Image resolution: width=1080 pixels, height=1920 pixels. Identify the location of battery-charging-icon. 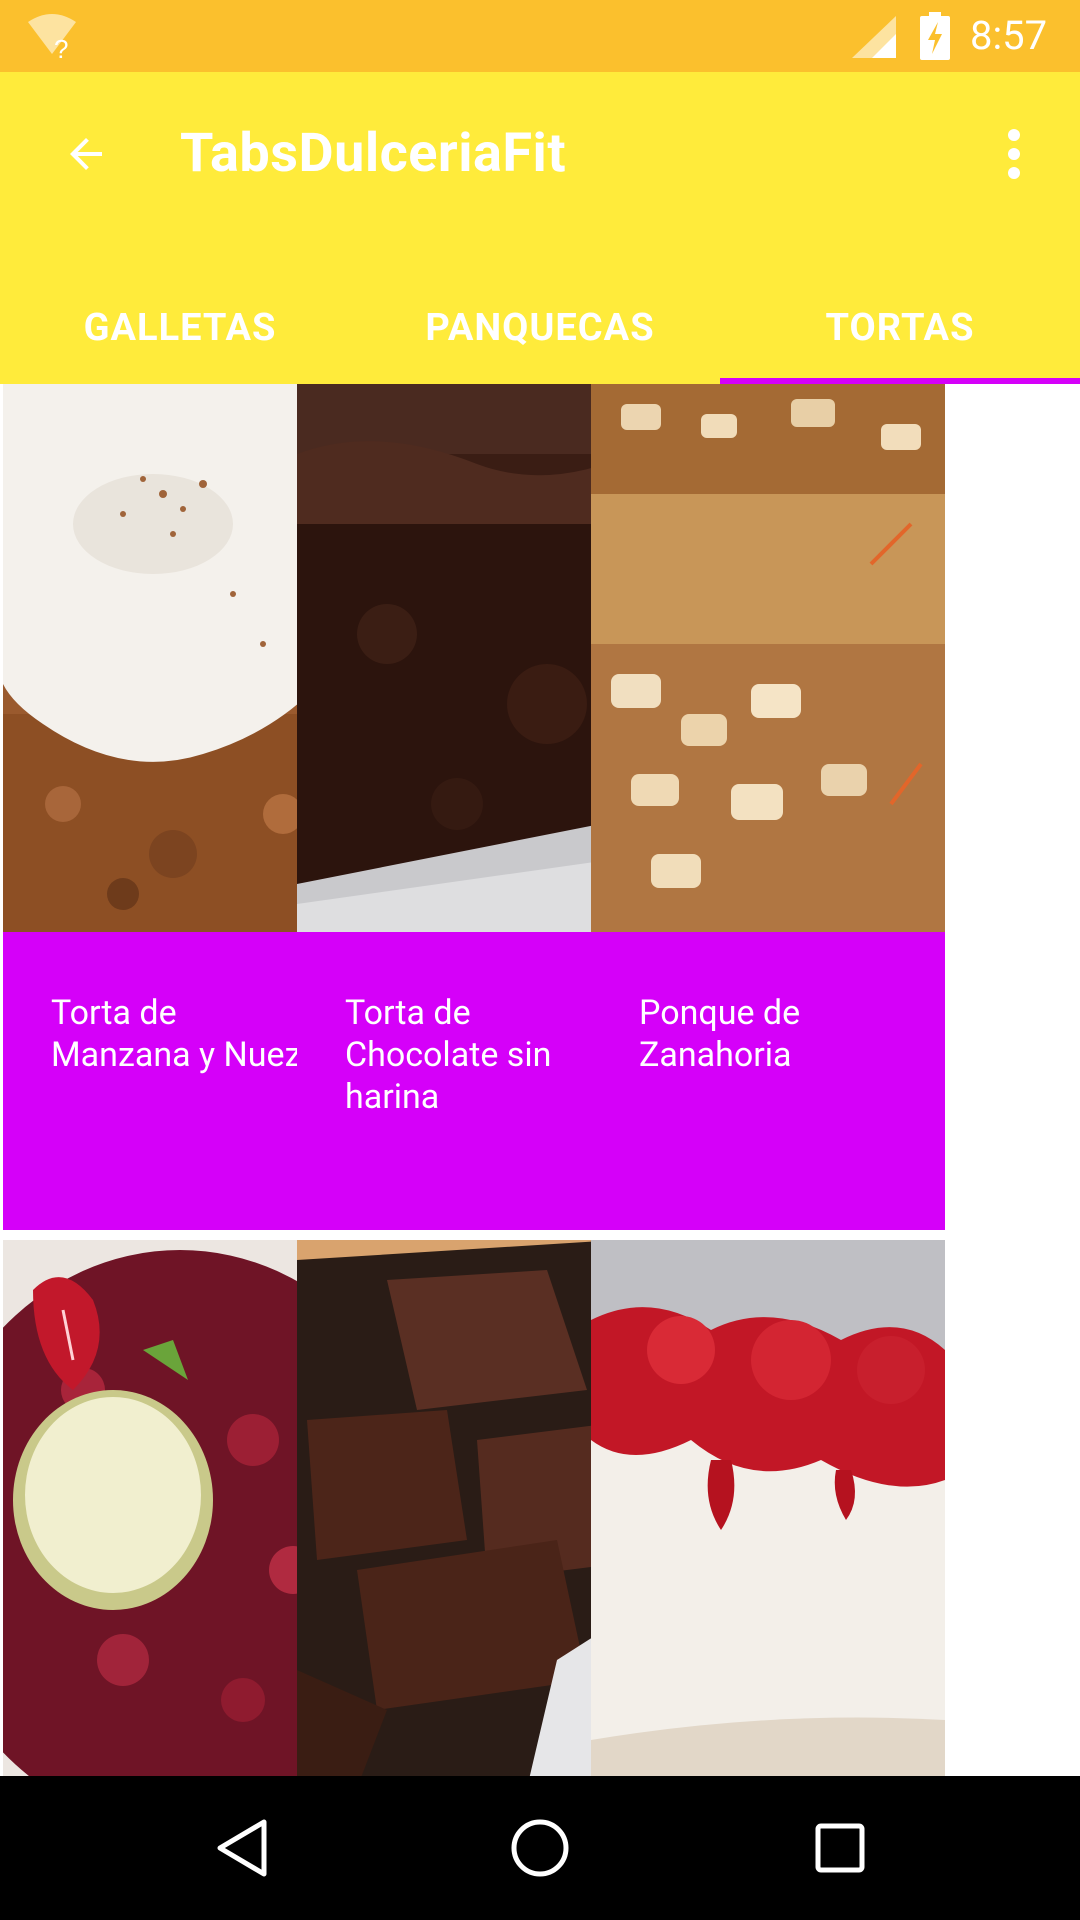
(935, 36).